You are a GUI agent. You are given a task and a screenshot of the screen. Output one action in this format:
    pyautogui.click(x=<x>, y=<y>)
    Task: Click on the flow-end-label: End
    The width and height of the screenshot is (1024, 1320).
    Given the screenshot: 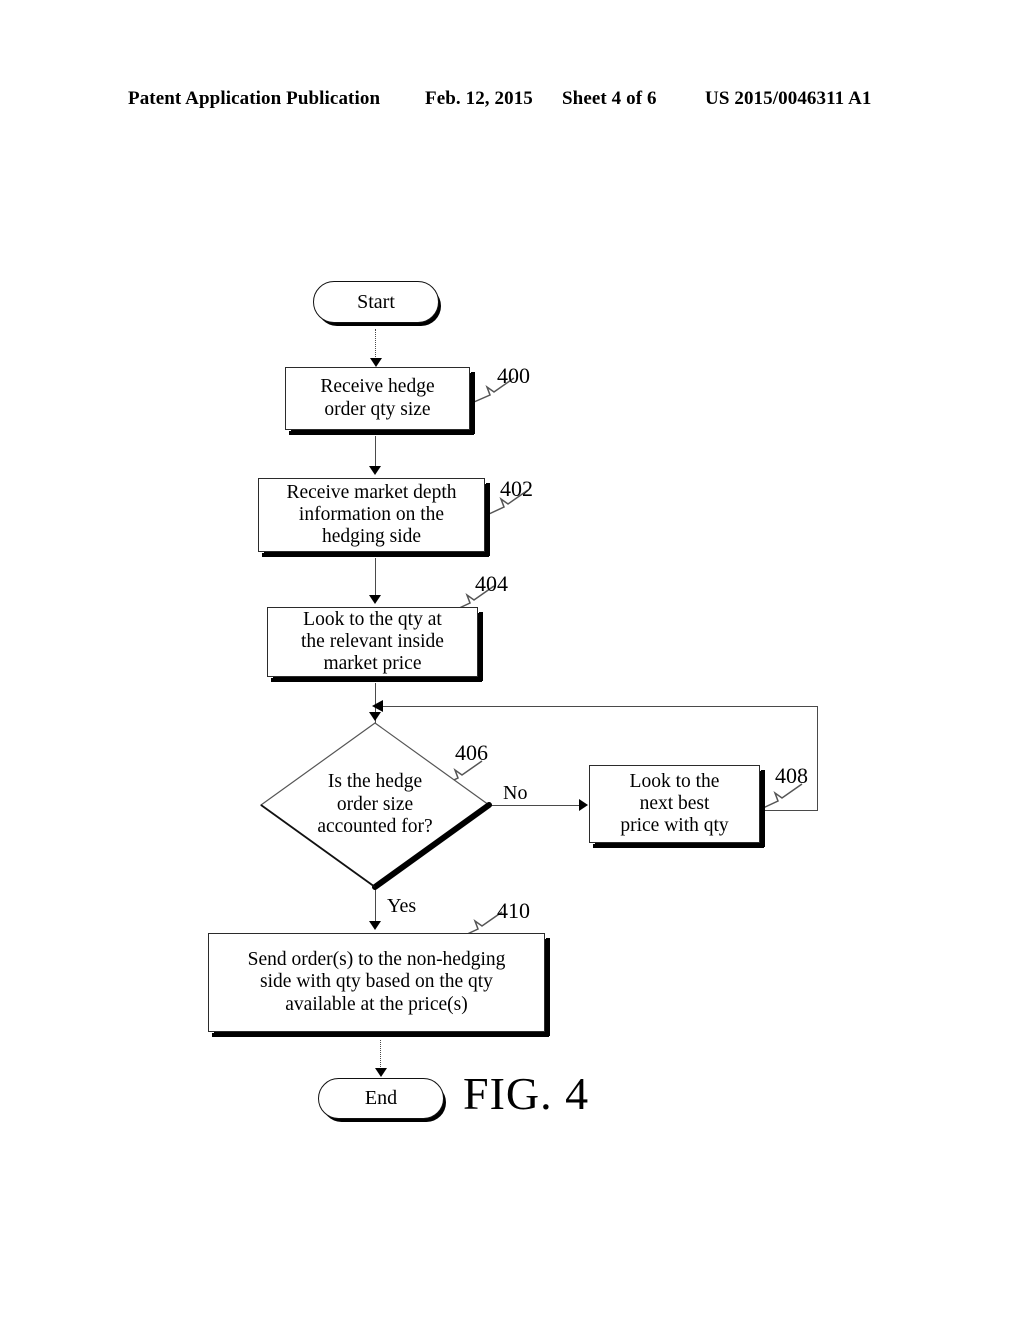 What is the action you would take?
    pyautogui.click(x=381, y=1098)
    